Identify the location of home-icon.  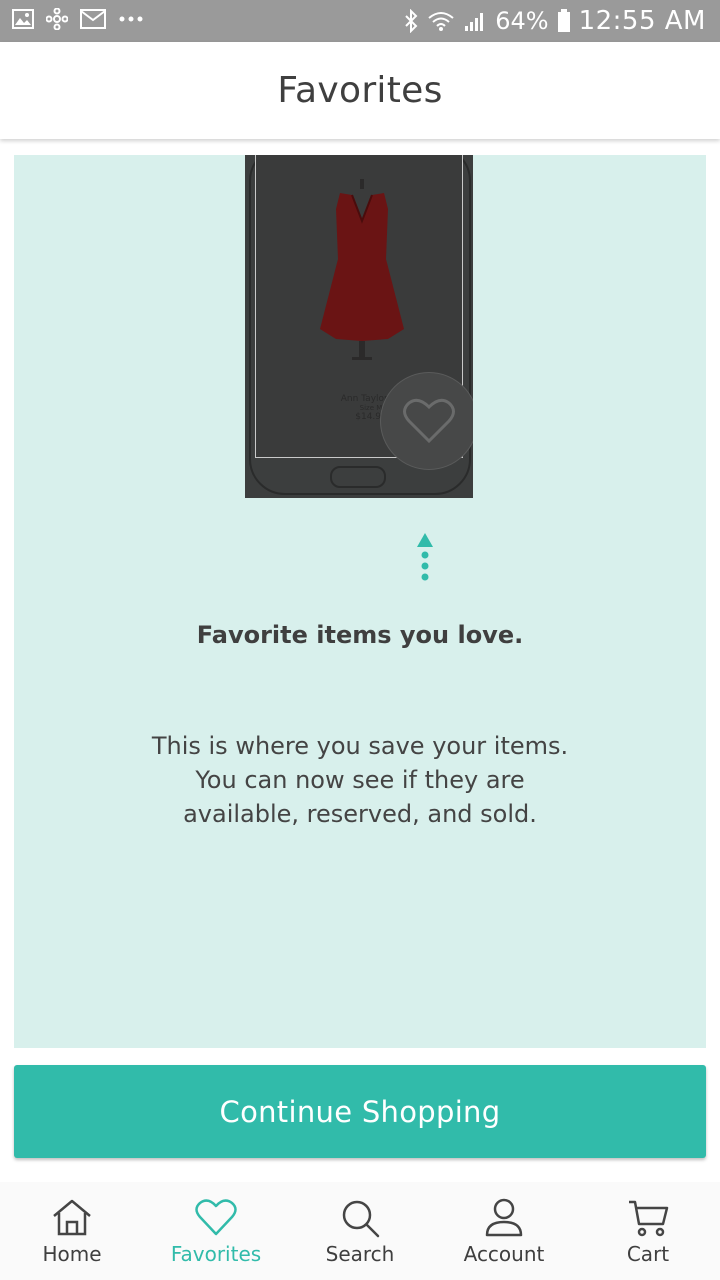
(72, 1217).